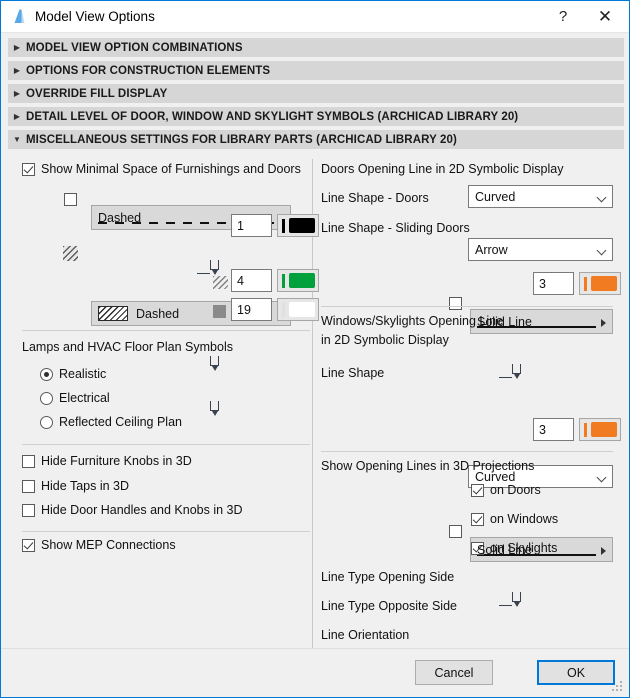  What do you see at coordinates (515, 490) in the screenshot?
I see `on-doors-label: on Doors` at bounding box center [515, 490].